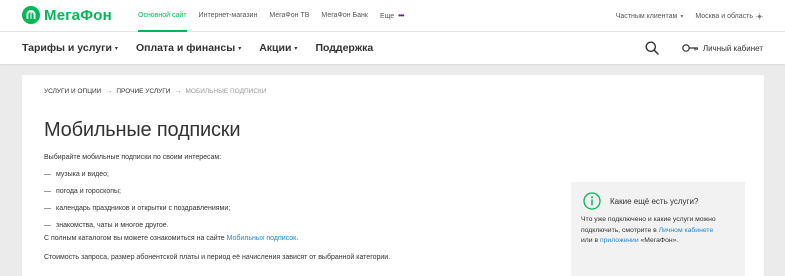 The width and height of the screenshot is (785, 276). Describe the element at coordinates (724, 16) in the screenshot. I see `region-label: Москва и область` at that location.